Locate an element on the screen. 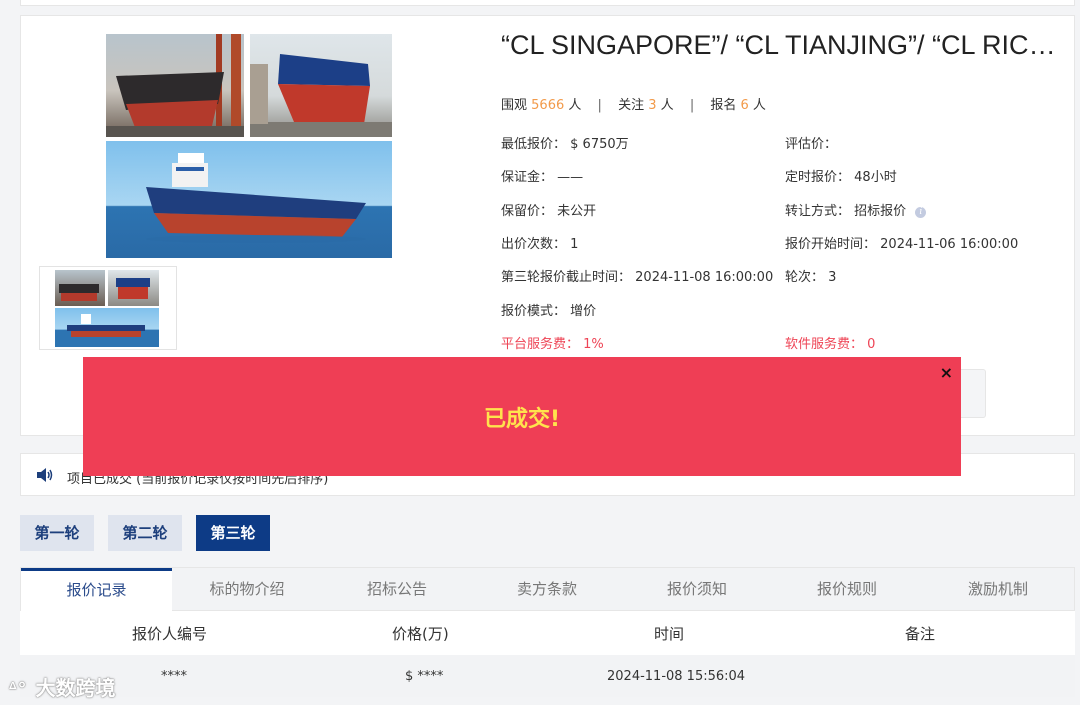 Image resolution: width=1080 pixels, height=705 pixels. listing-stats: 围观 5666 人 | 关注 3 人 | 报名 6 人 is located at coordinates (633, 103).